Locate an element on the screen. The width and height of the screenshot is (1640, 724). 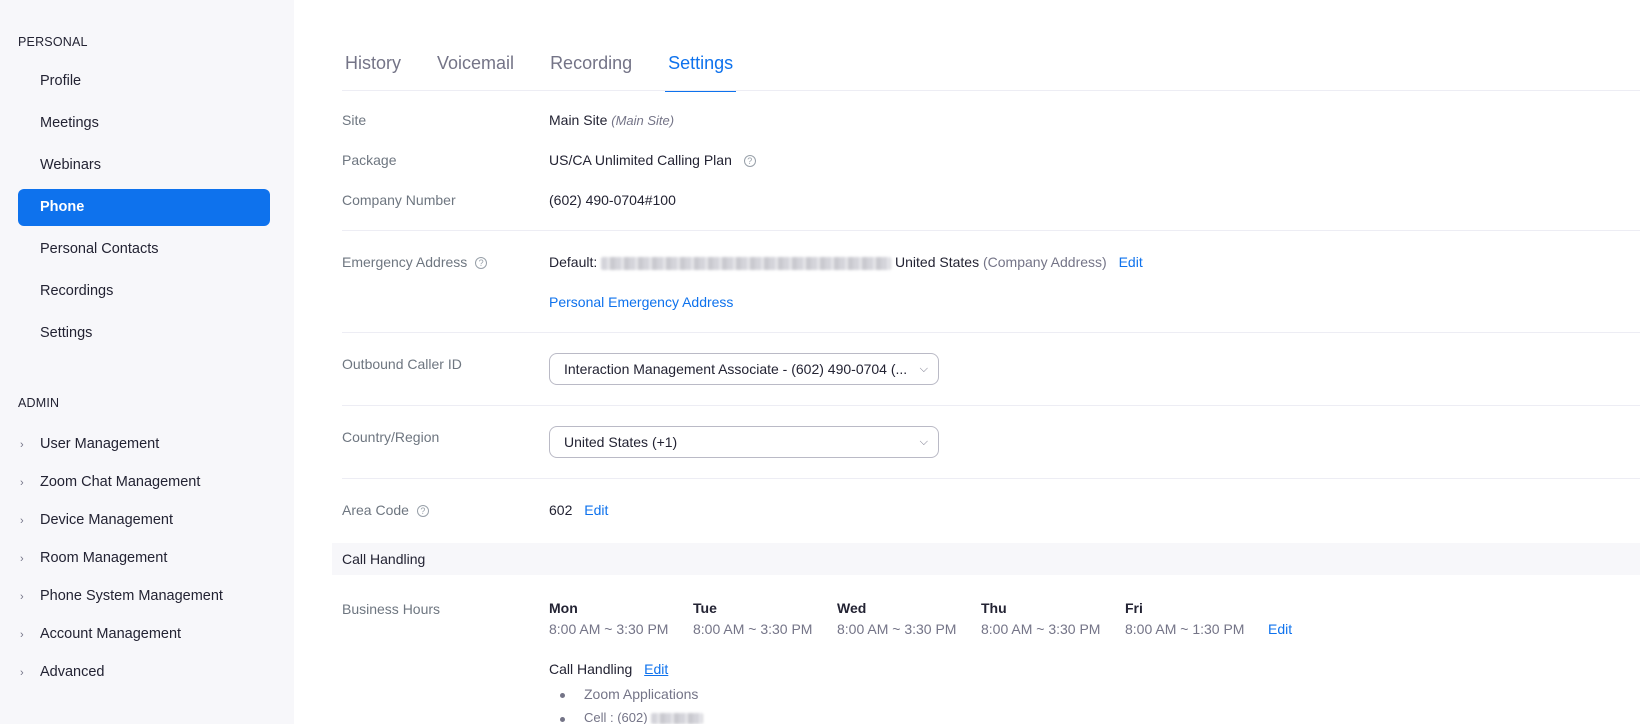
day-hours: 8:00 AM ~ 1:30 PM is located at coordinates (1185, 629).